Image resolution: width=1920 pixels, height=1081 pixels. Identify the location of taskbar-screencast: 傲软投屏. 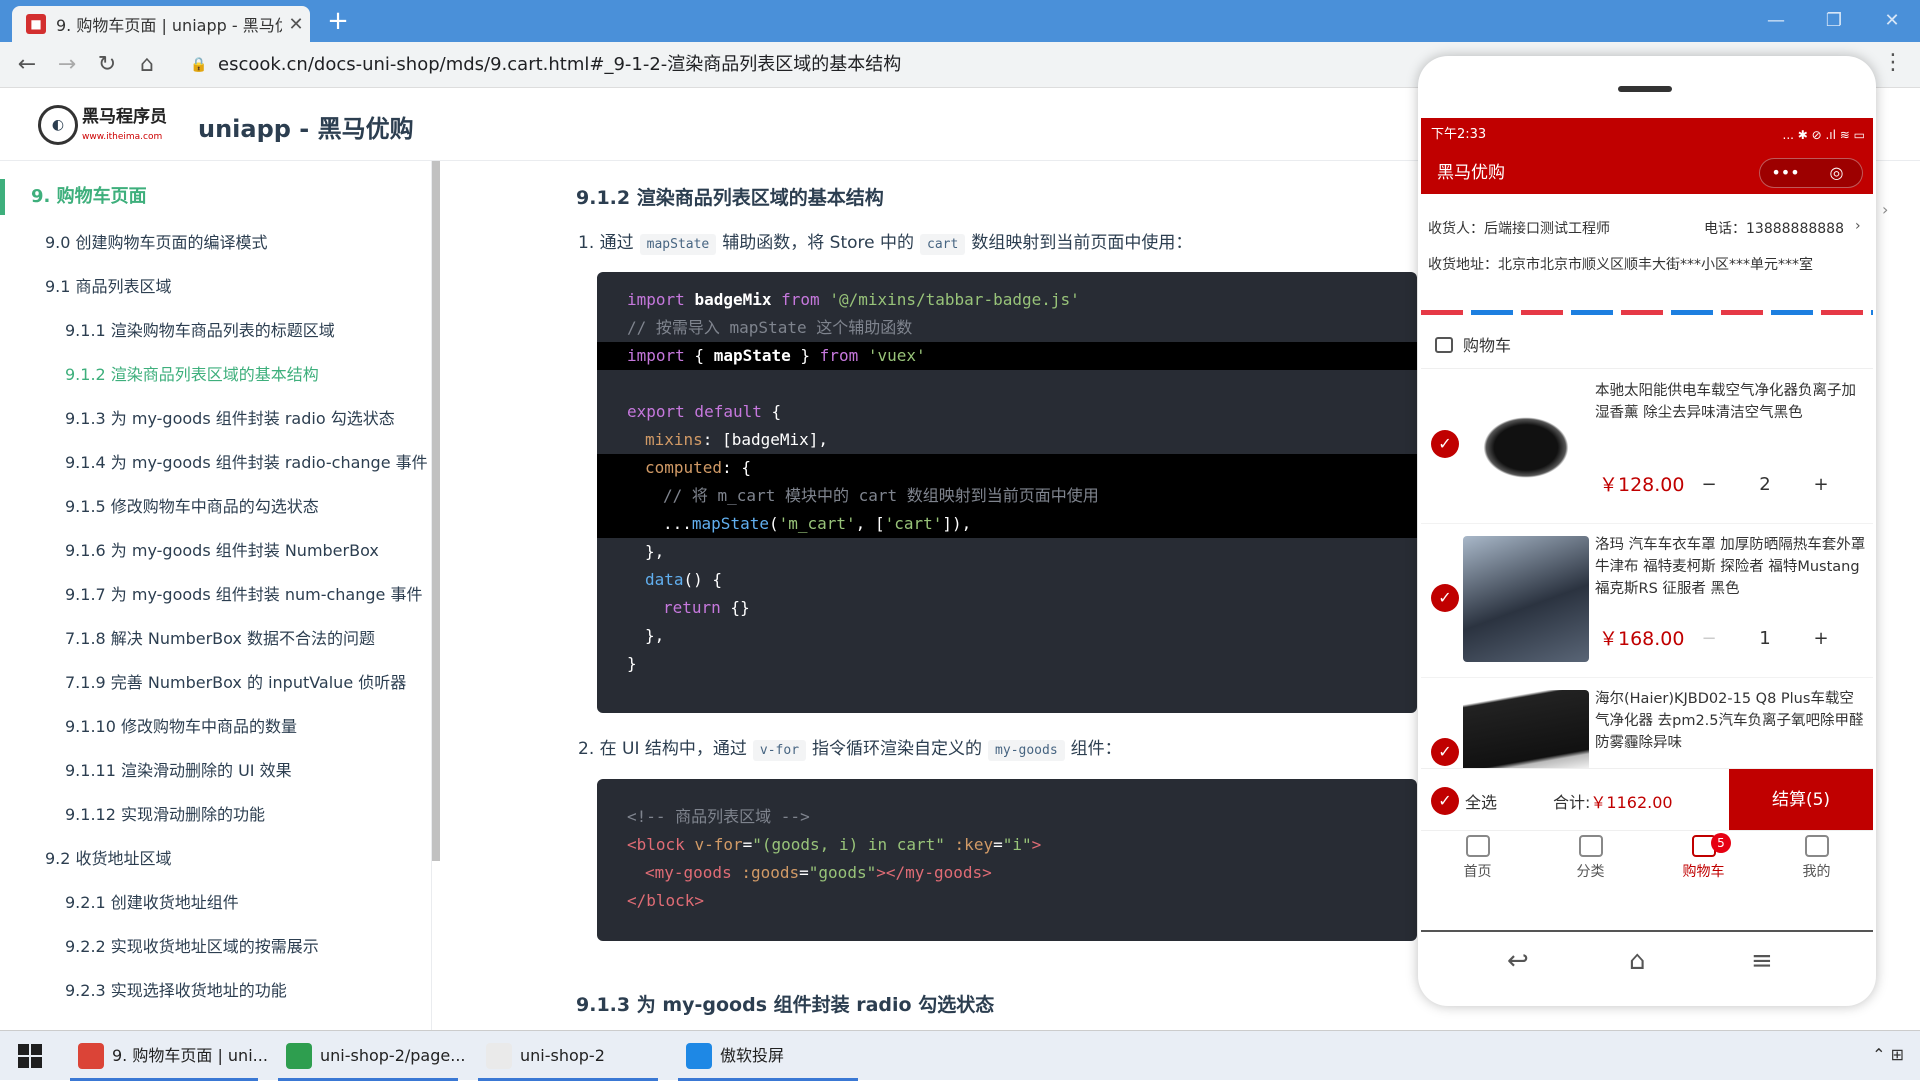
(768, 1056).